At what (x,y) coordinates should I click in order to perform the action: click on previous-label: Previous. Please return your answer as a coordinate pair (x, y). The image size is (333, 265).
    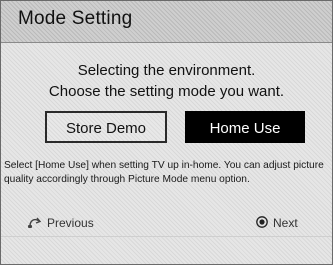
    Looking at the image, I should click on (70, 223).